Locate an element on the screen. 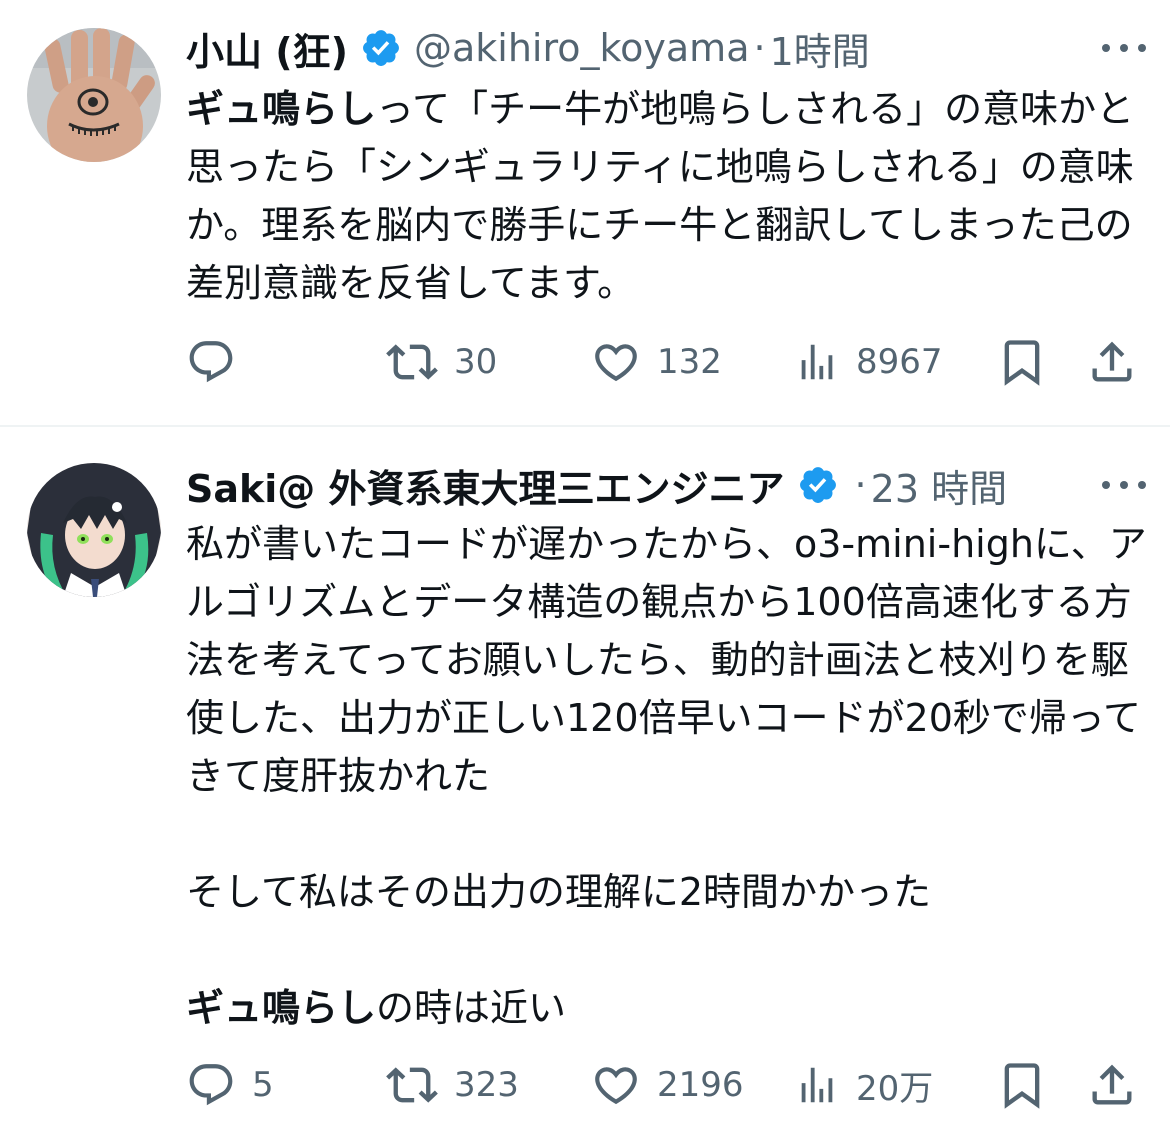 This screenshot has height=1137, width=1170. tweet-header: 小山 (狂) @akihiro_koyama · 1時間 is located at coordinates (658, 48).